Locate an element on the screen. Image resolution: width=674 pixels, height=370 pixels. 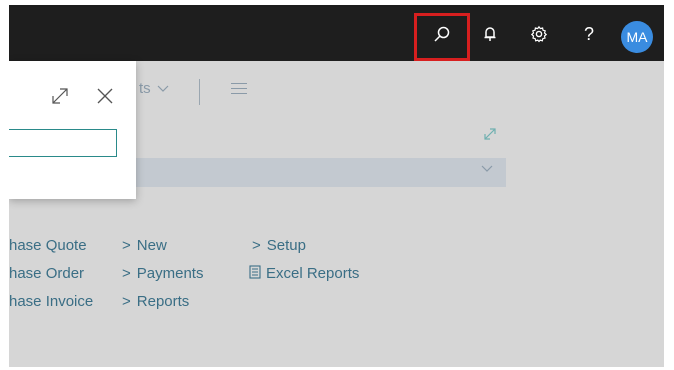
link-purchase-quote: hase Quote is located at coordinates (48, 245).